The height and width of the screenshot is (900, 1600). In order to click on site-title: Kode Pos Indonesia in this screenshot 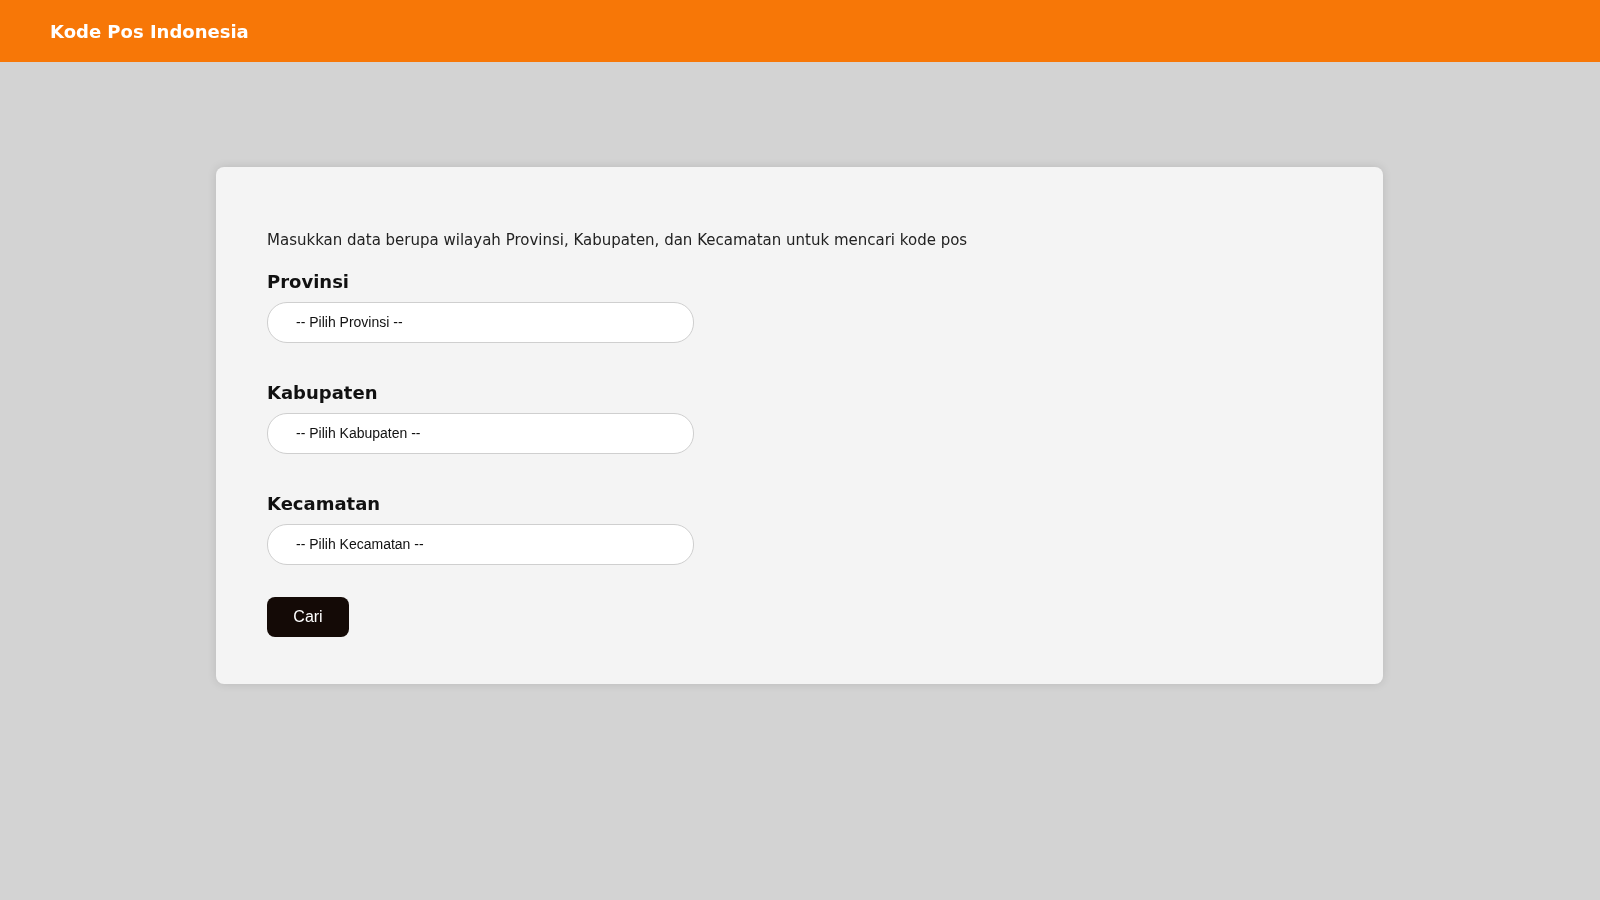, I will do `click(149, 31)`.